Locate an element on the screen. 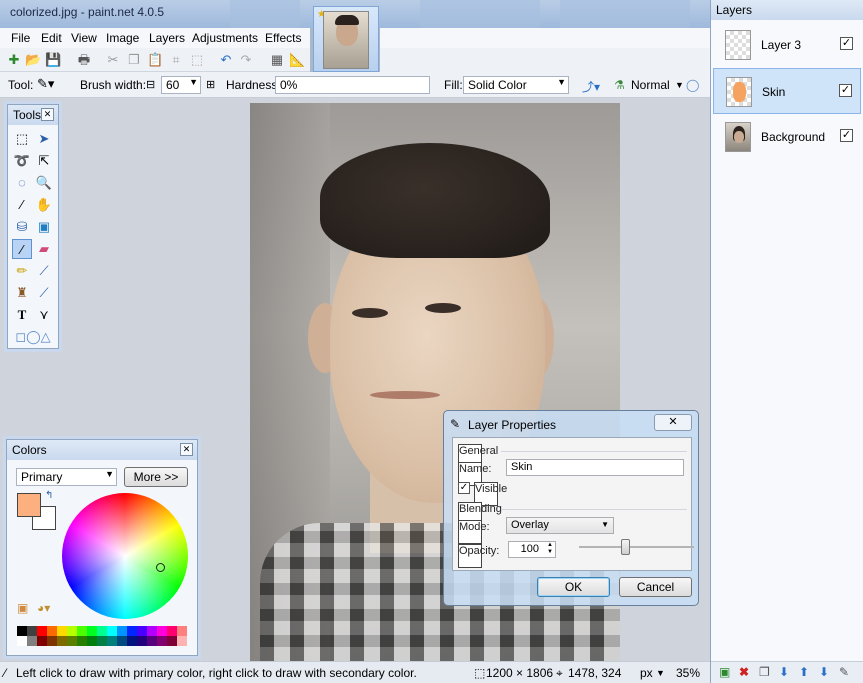  color-wheel is located at coordinates (125, 556).